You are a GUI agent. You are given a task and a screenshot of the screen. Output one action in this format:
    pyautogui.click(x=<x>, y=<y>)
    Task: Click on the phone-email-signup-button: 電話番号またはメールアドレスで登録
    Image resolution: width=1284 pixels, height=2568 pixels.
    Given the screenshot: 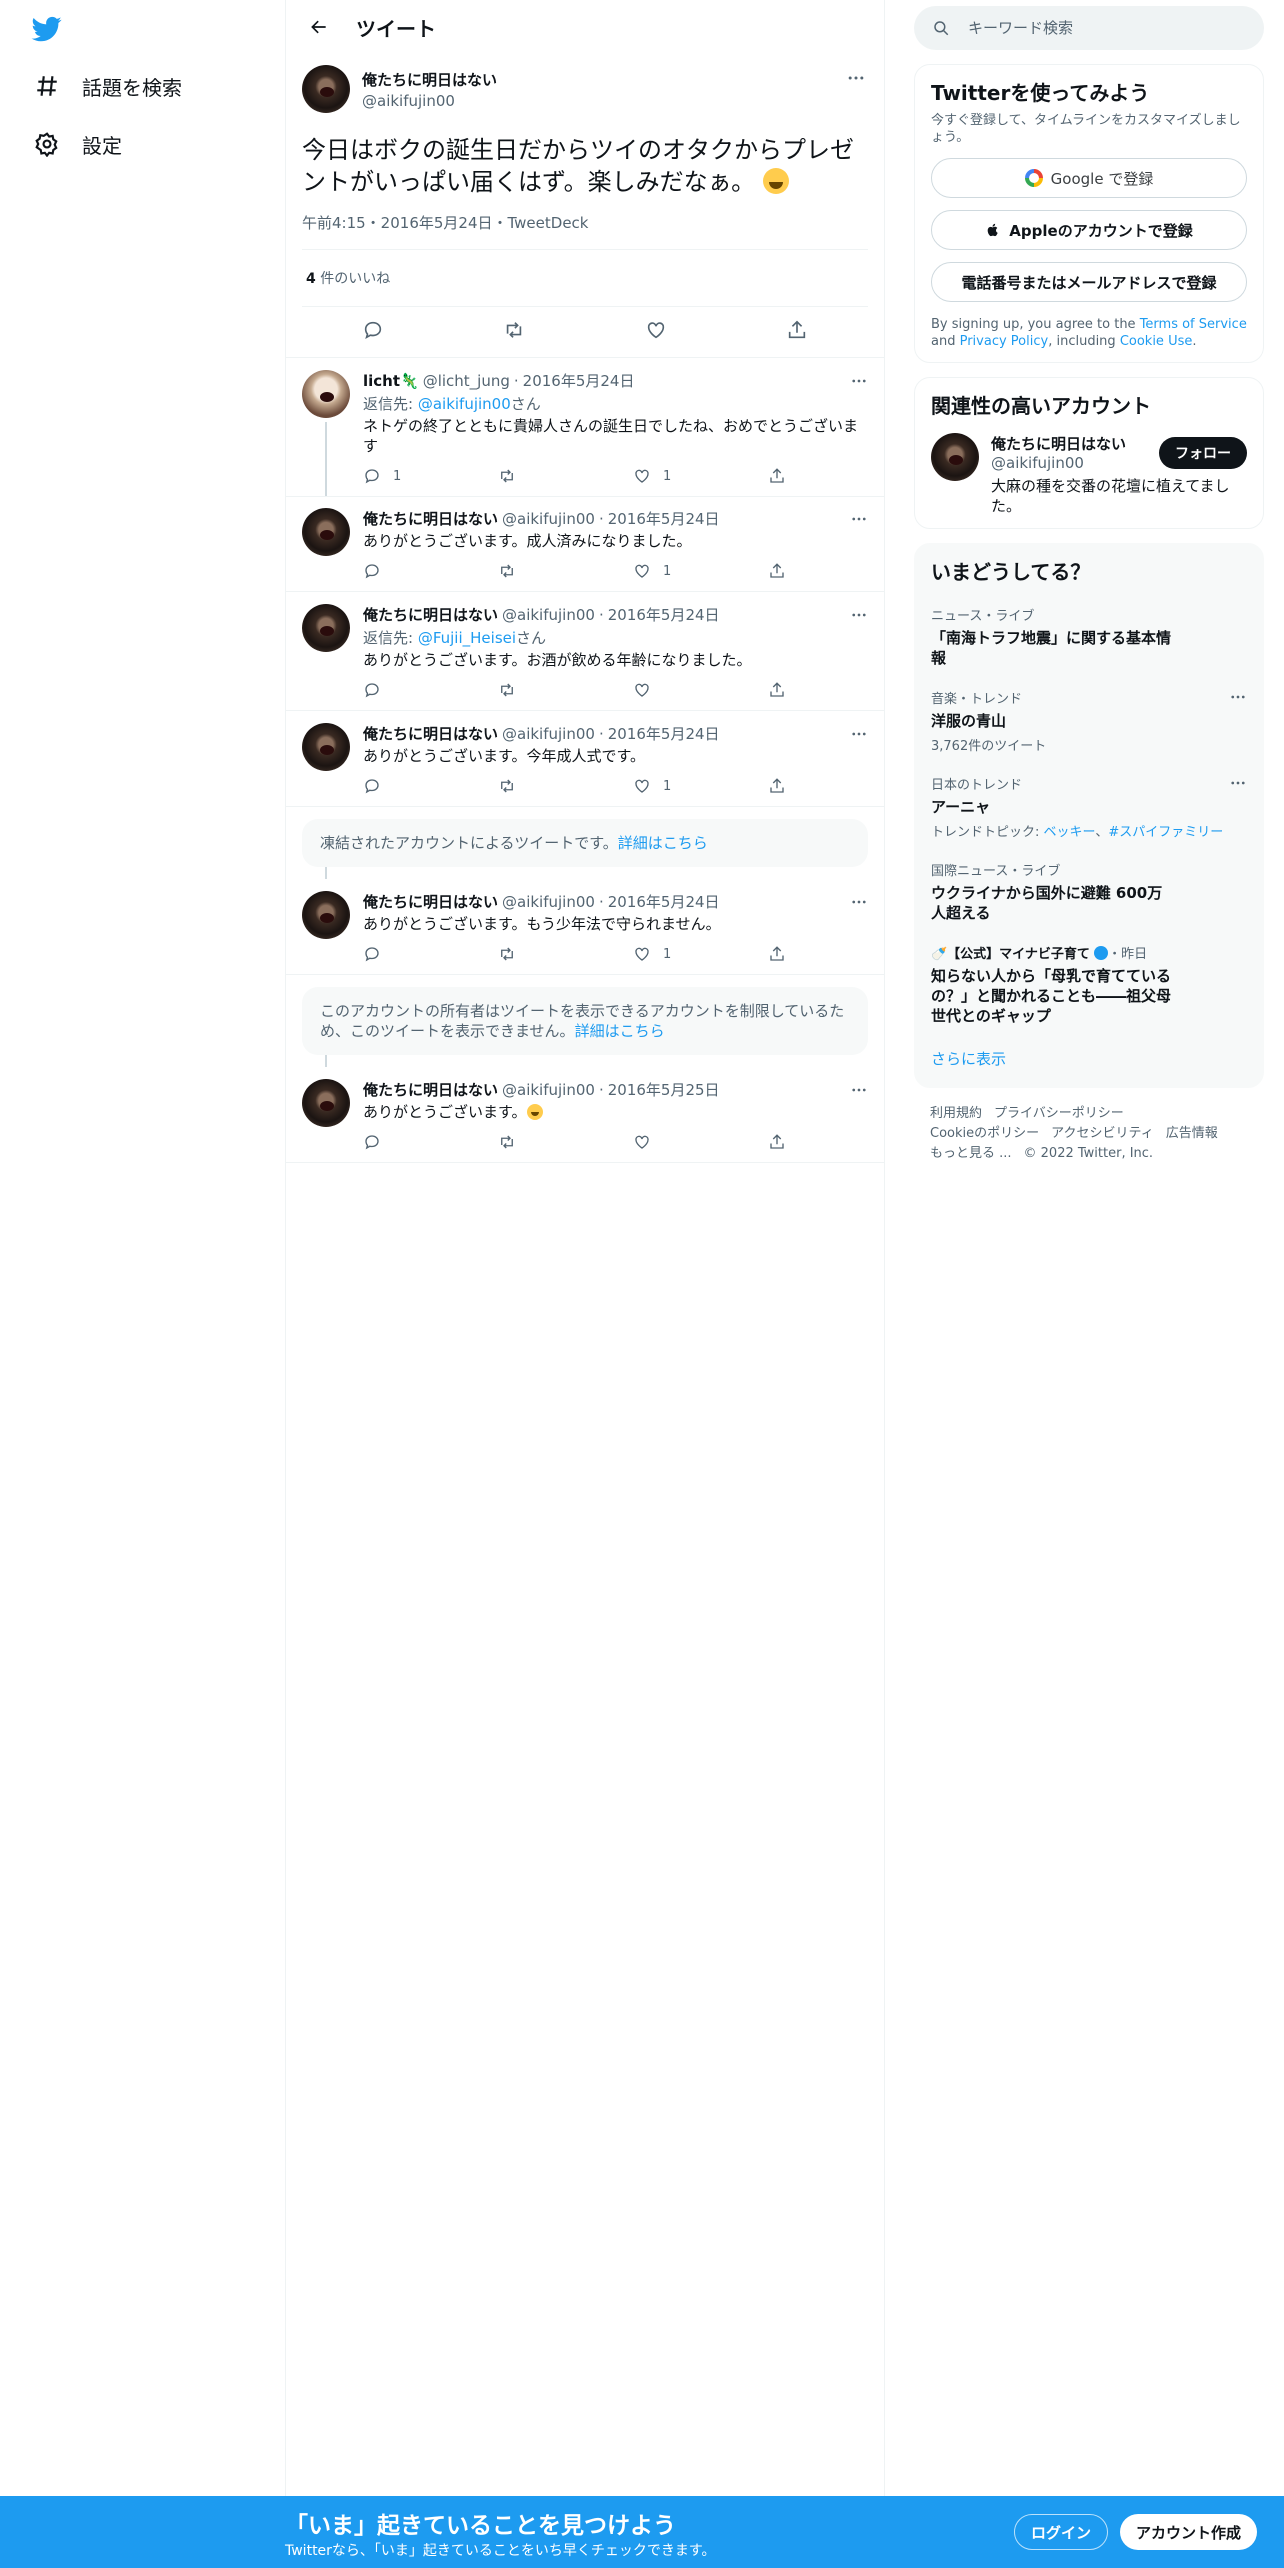 What is the action you would take?
    pyautogui.click(x=1089, y=282)
    